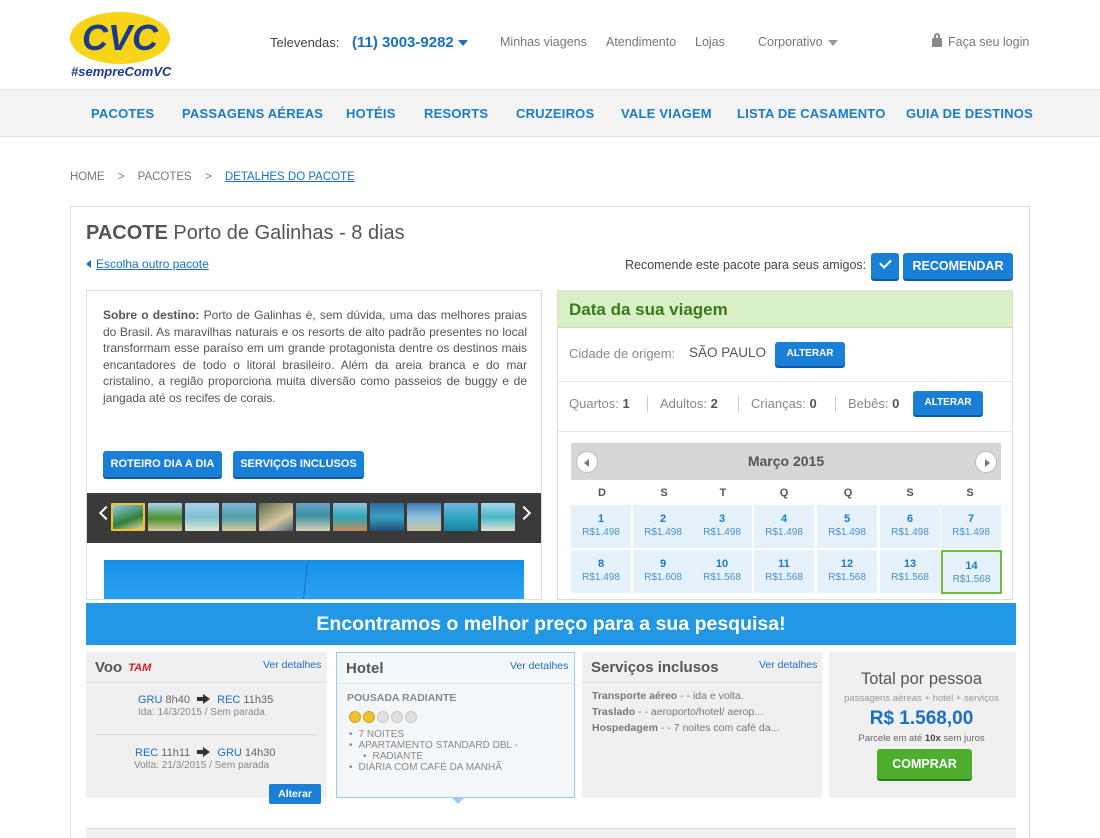  Describe the element at coordinates (958, 266) in the screenshot. I see `recommend-button: RECOMENDAR` at that location.